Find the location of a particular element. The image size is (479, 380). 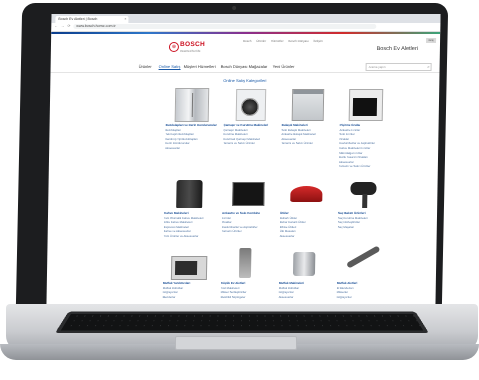

top-link: Bosch Dünyası is located at coordinates (298, 41).